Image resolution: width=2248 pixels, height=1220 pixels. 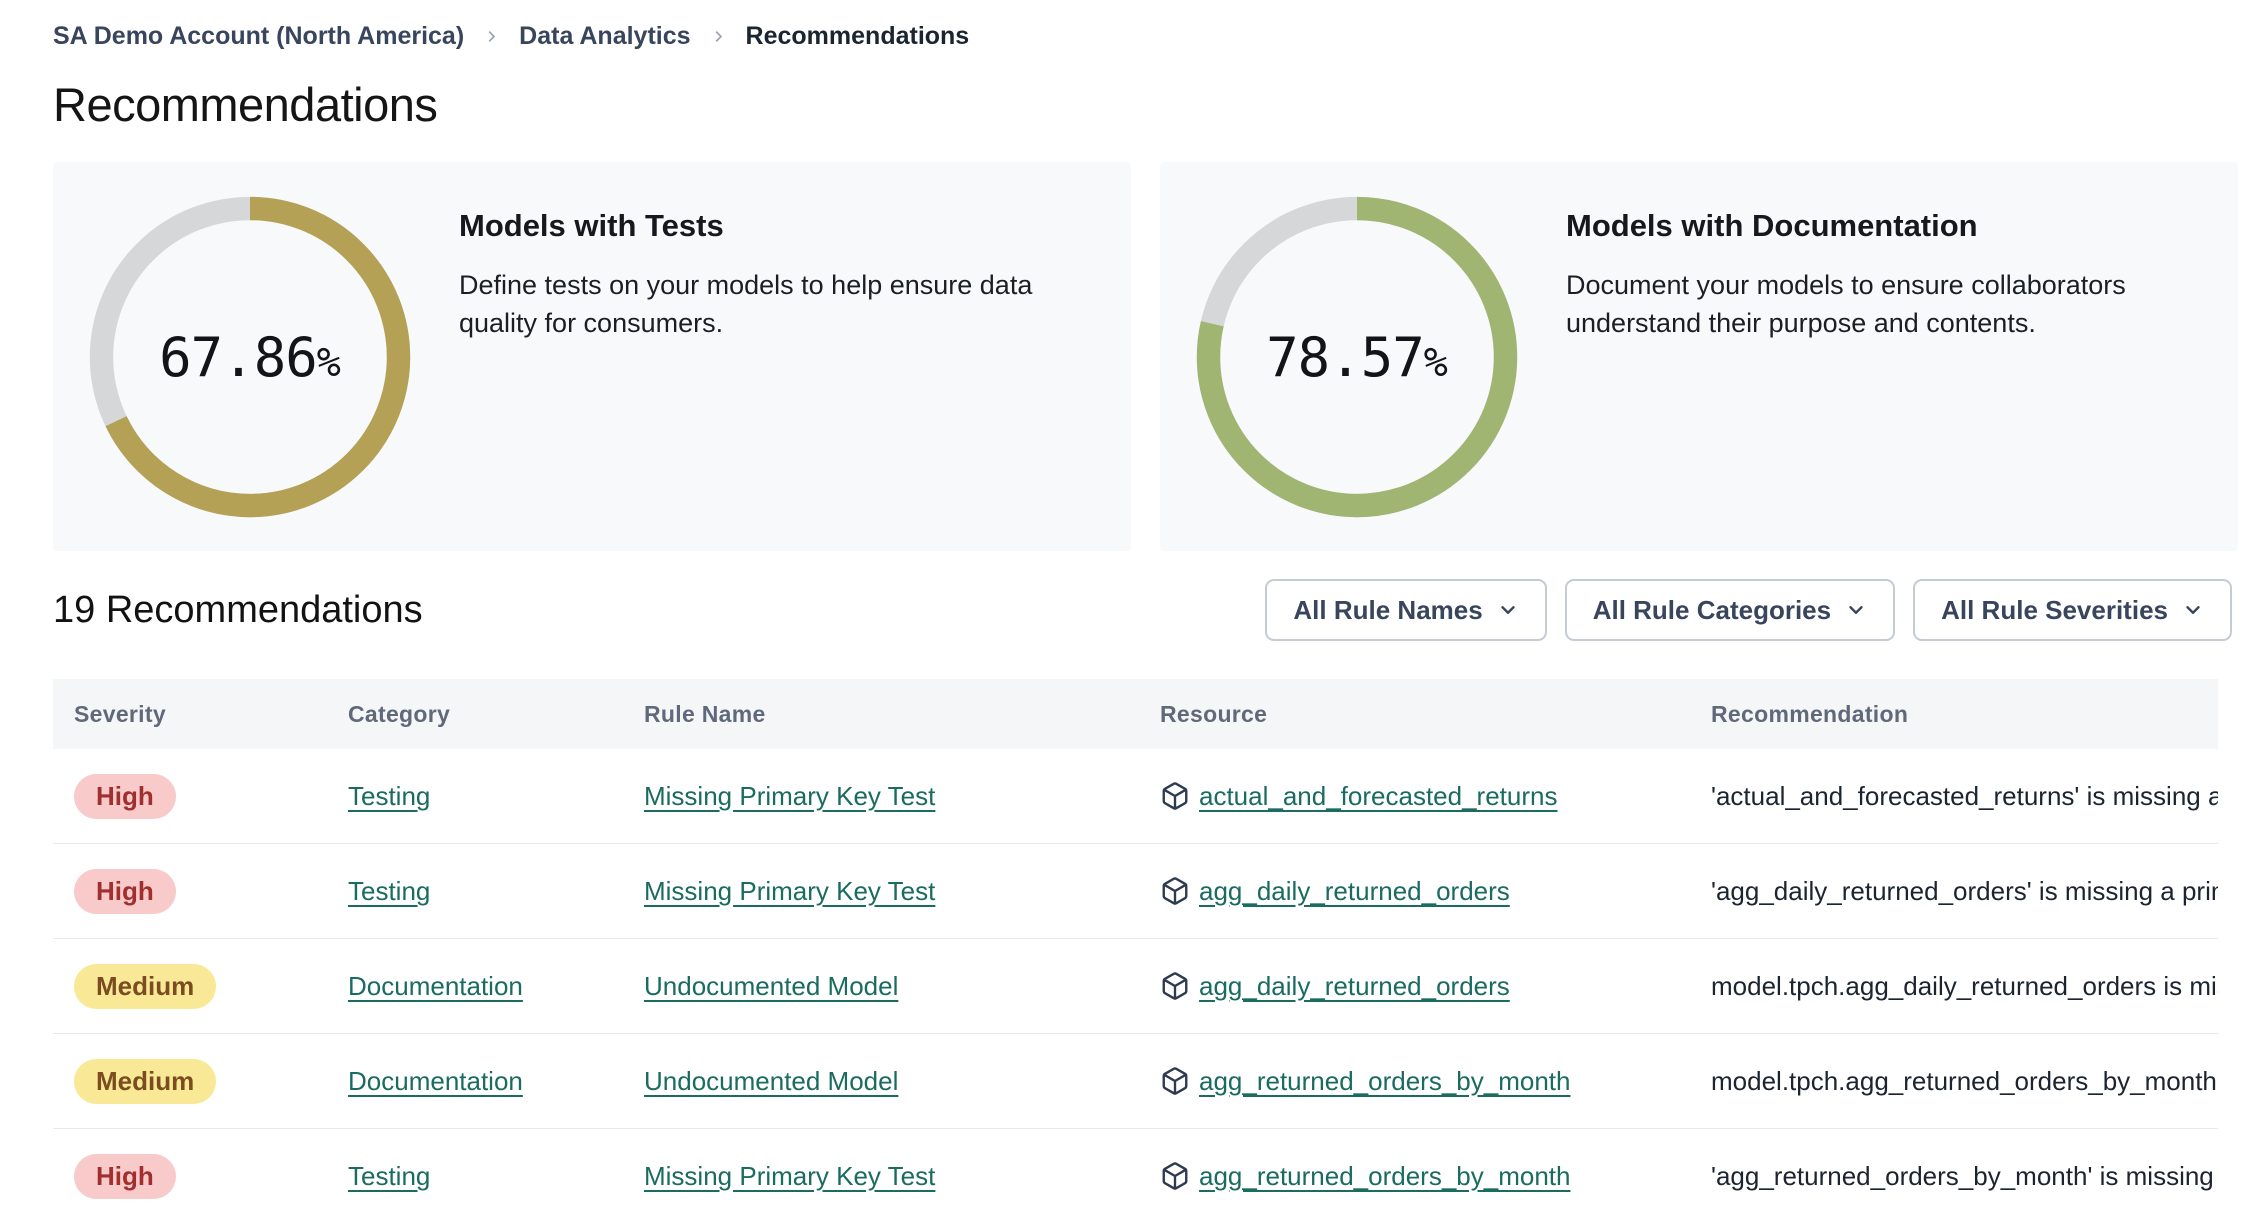 What do you see at coordinates (604, 36) in the screenshot?
I see `breadcrumb-project: Data Analytics` at bounding box center [604, 36].